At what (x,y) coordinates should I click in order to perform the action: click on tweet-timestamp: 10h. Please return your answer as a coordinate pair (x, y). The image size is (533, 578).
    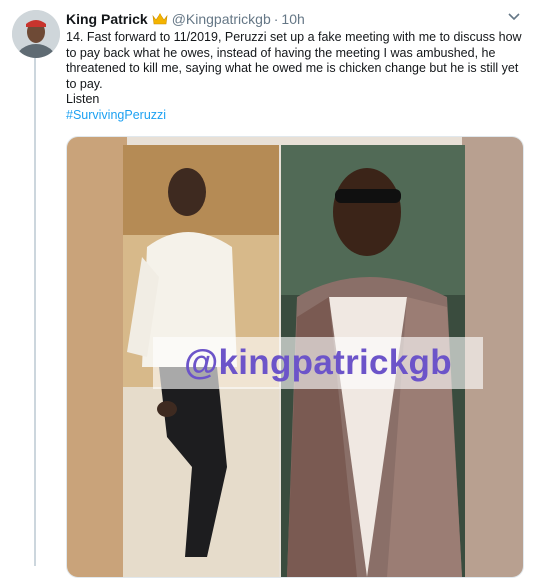
    Looking at the image, I should click on (292, 19).